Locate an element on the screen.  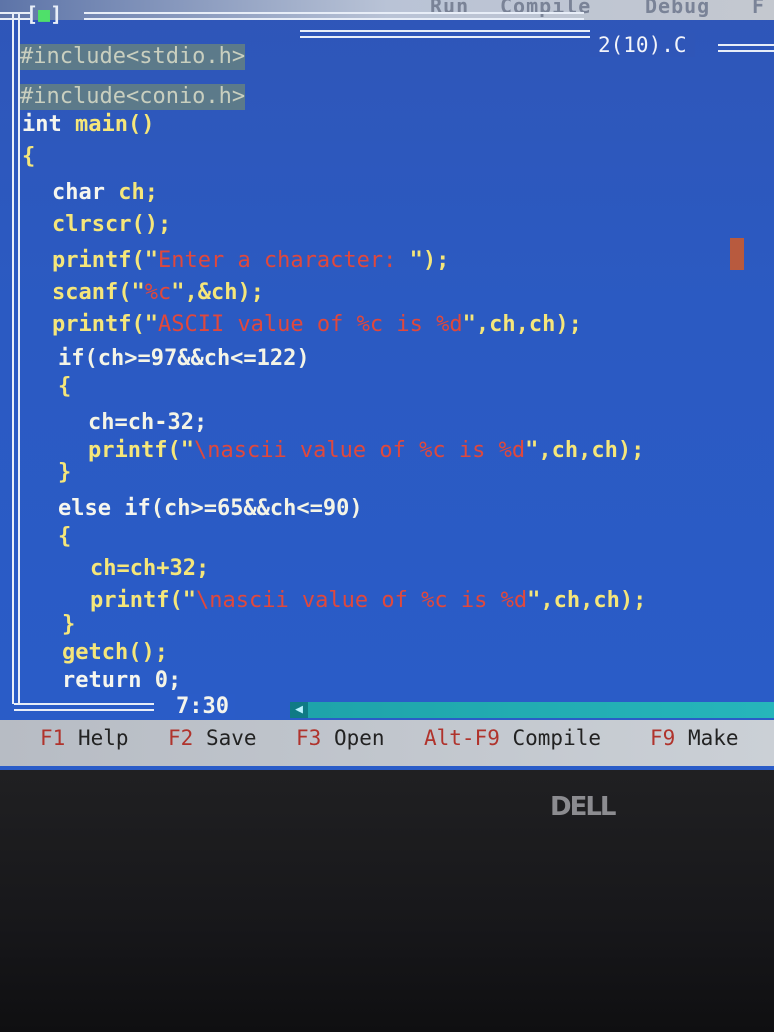
code-line-char: char ch; is located at coordinates (105, 193).